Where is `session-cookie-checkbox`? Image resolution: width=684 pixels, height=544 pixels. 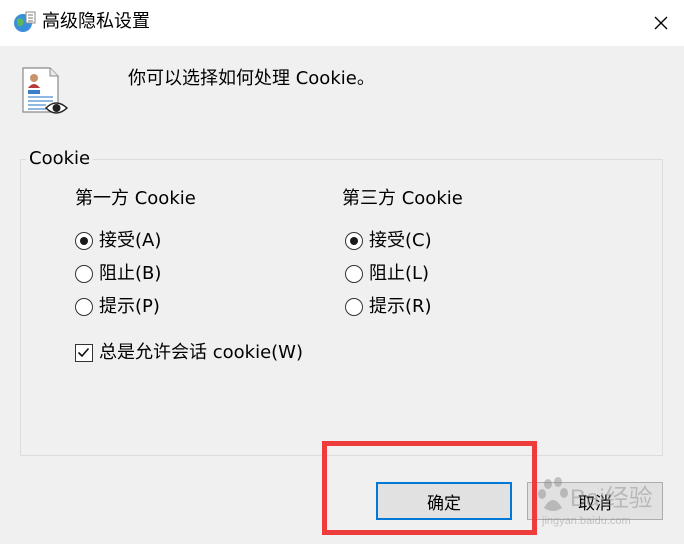
session-cookie-checkbox is located at coordinates (84, 353).